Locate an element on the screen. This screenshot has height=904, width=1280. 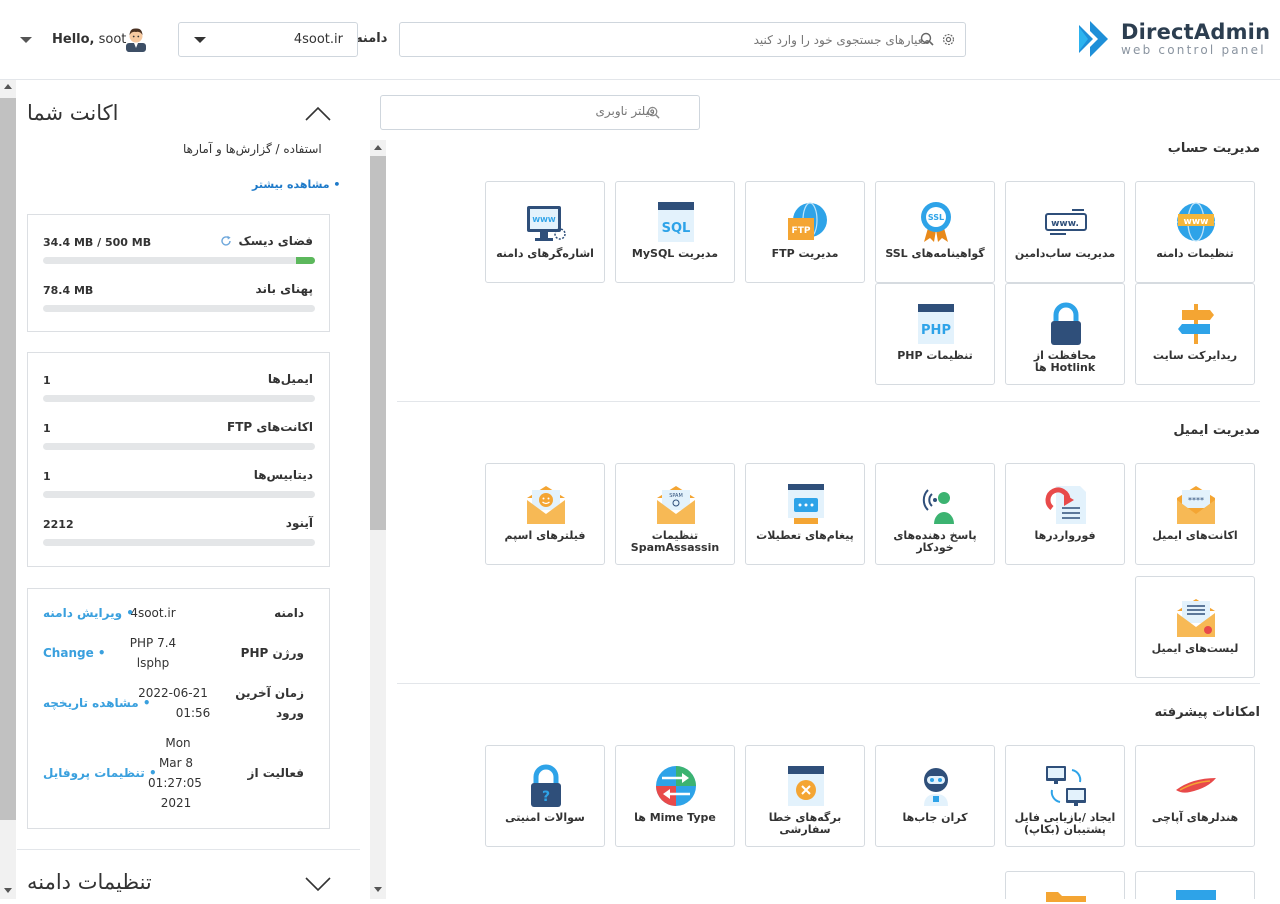
ftp-accounts-label: اکانت‌های FTP is located at coordinates (270, 427).